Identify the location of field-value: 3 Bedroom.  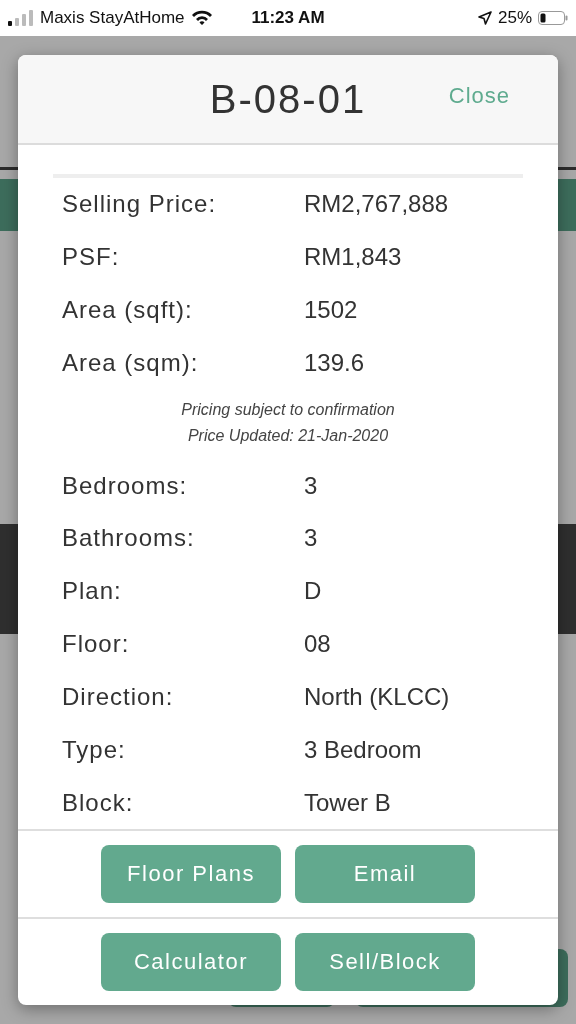
(363, 749).